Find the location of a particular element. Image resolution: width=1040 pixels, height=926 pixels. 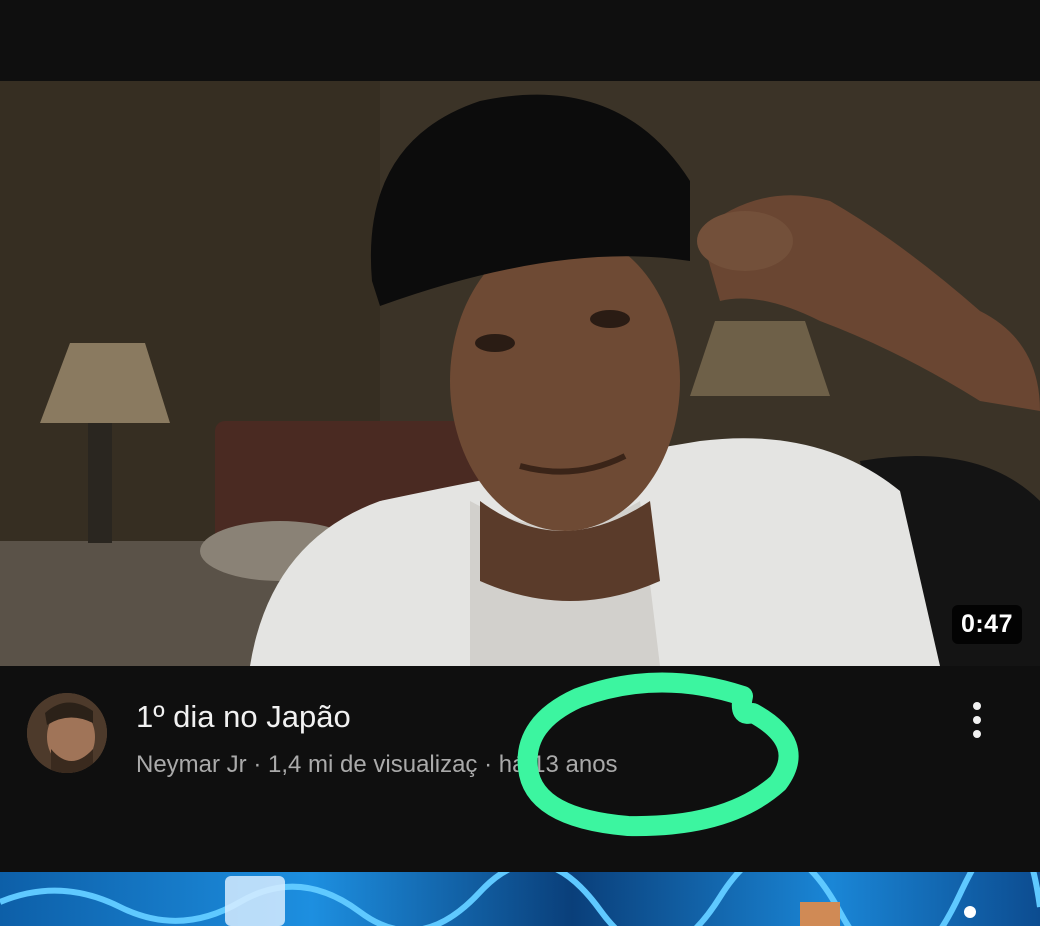

next-thumbnail-image is located at coordinates (520, 899).